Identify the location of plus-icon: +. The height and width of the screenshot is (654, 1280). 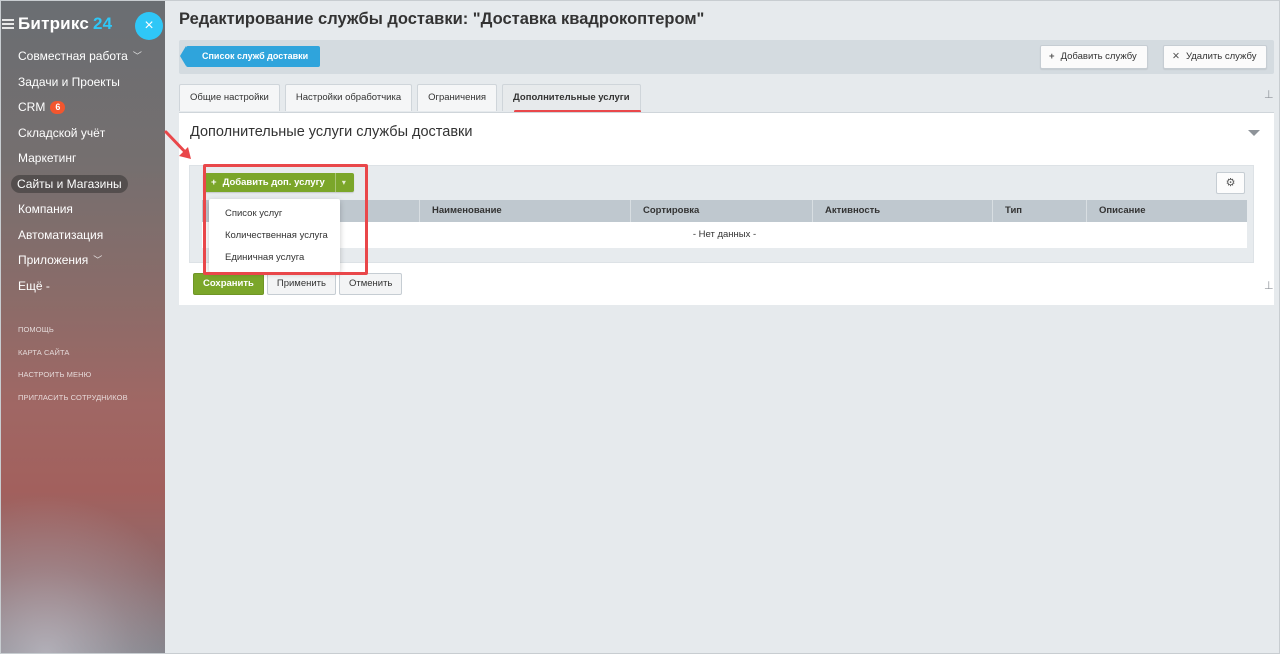
(1052, 56).